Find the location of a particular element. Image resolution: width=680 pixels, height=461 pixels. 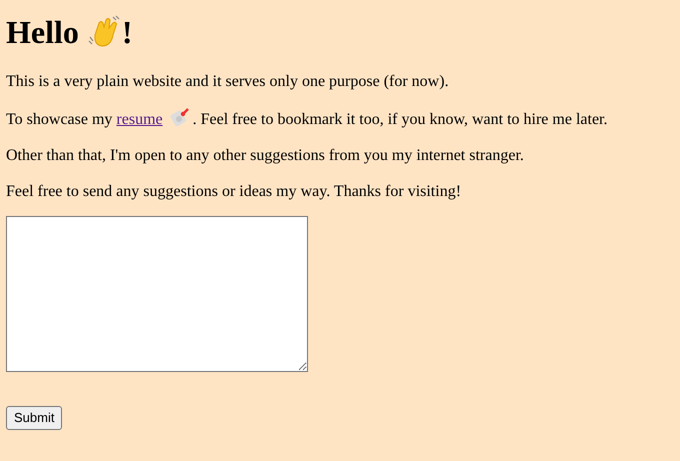

pinned-note-icon is located at coordinates (180, 117).